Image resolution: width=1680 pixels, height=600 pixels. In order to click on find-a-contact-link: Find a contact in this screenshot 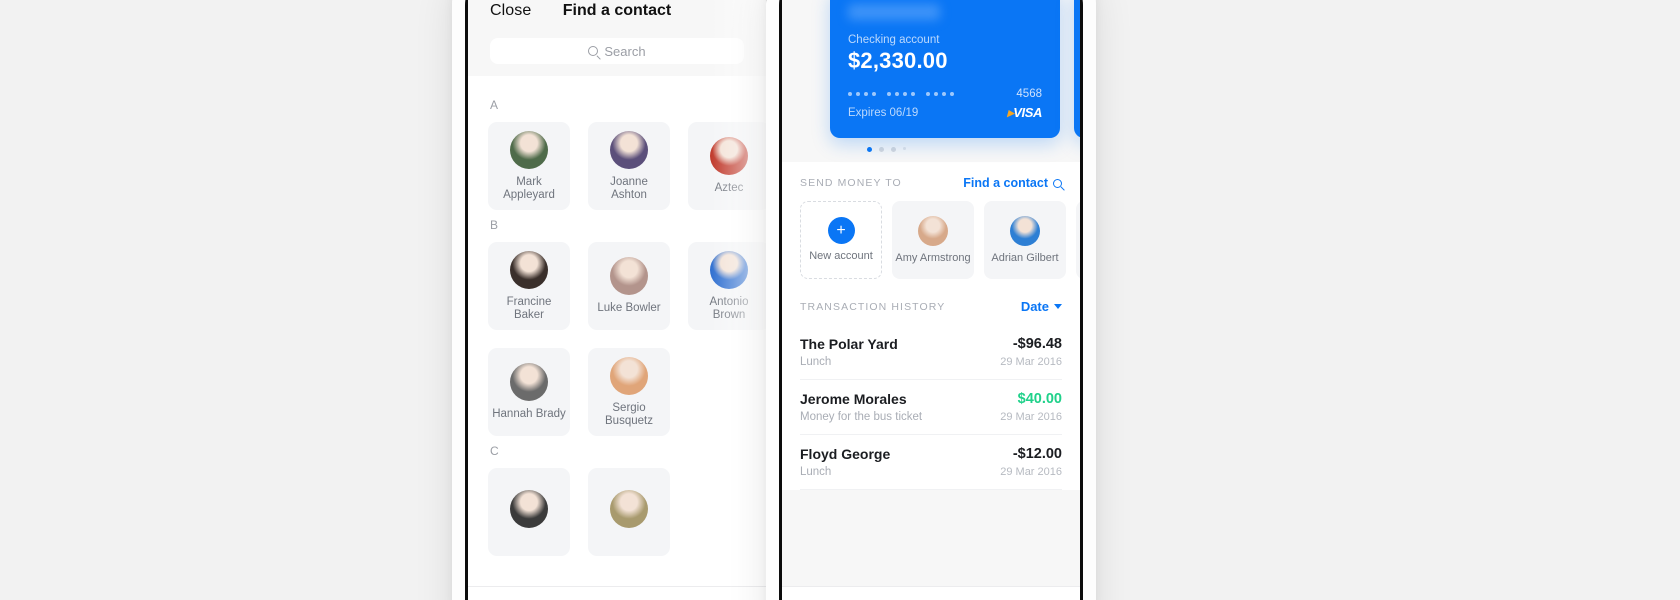, I will do `click(1012, 183)`.